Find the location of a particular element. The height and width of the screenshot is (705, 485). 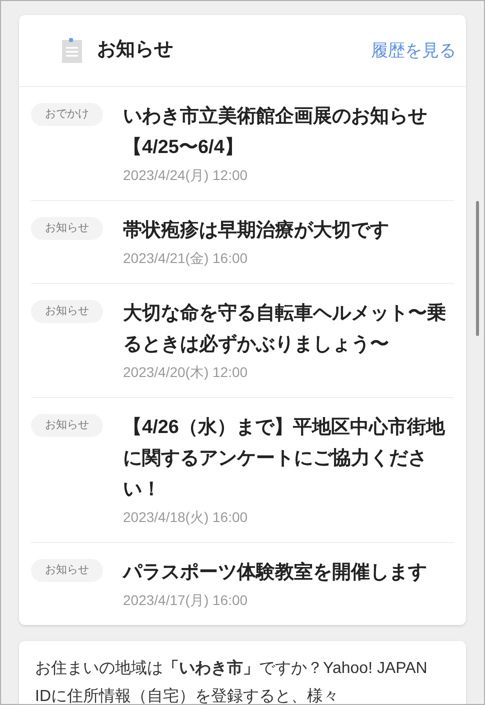

notice-title: いわき市立美術館企画展のお知らせ【4/25〜6/4】 is located at coordinates (275, 132).